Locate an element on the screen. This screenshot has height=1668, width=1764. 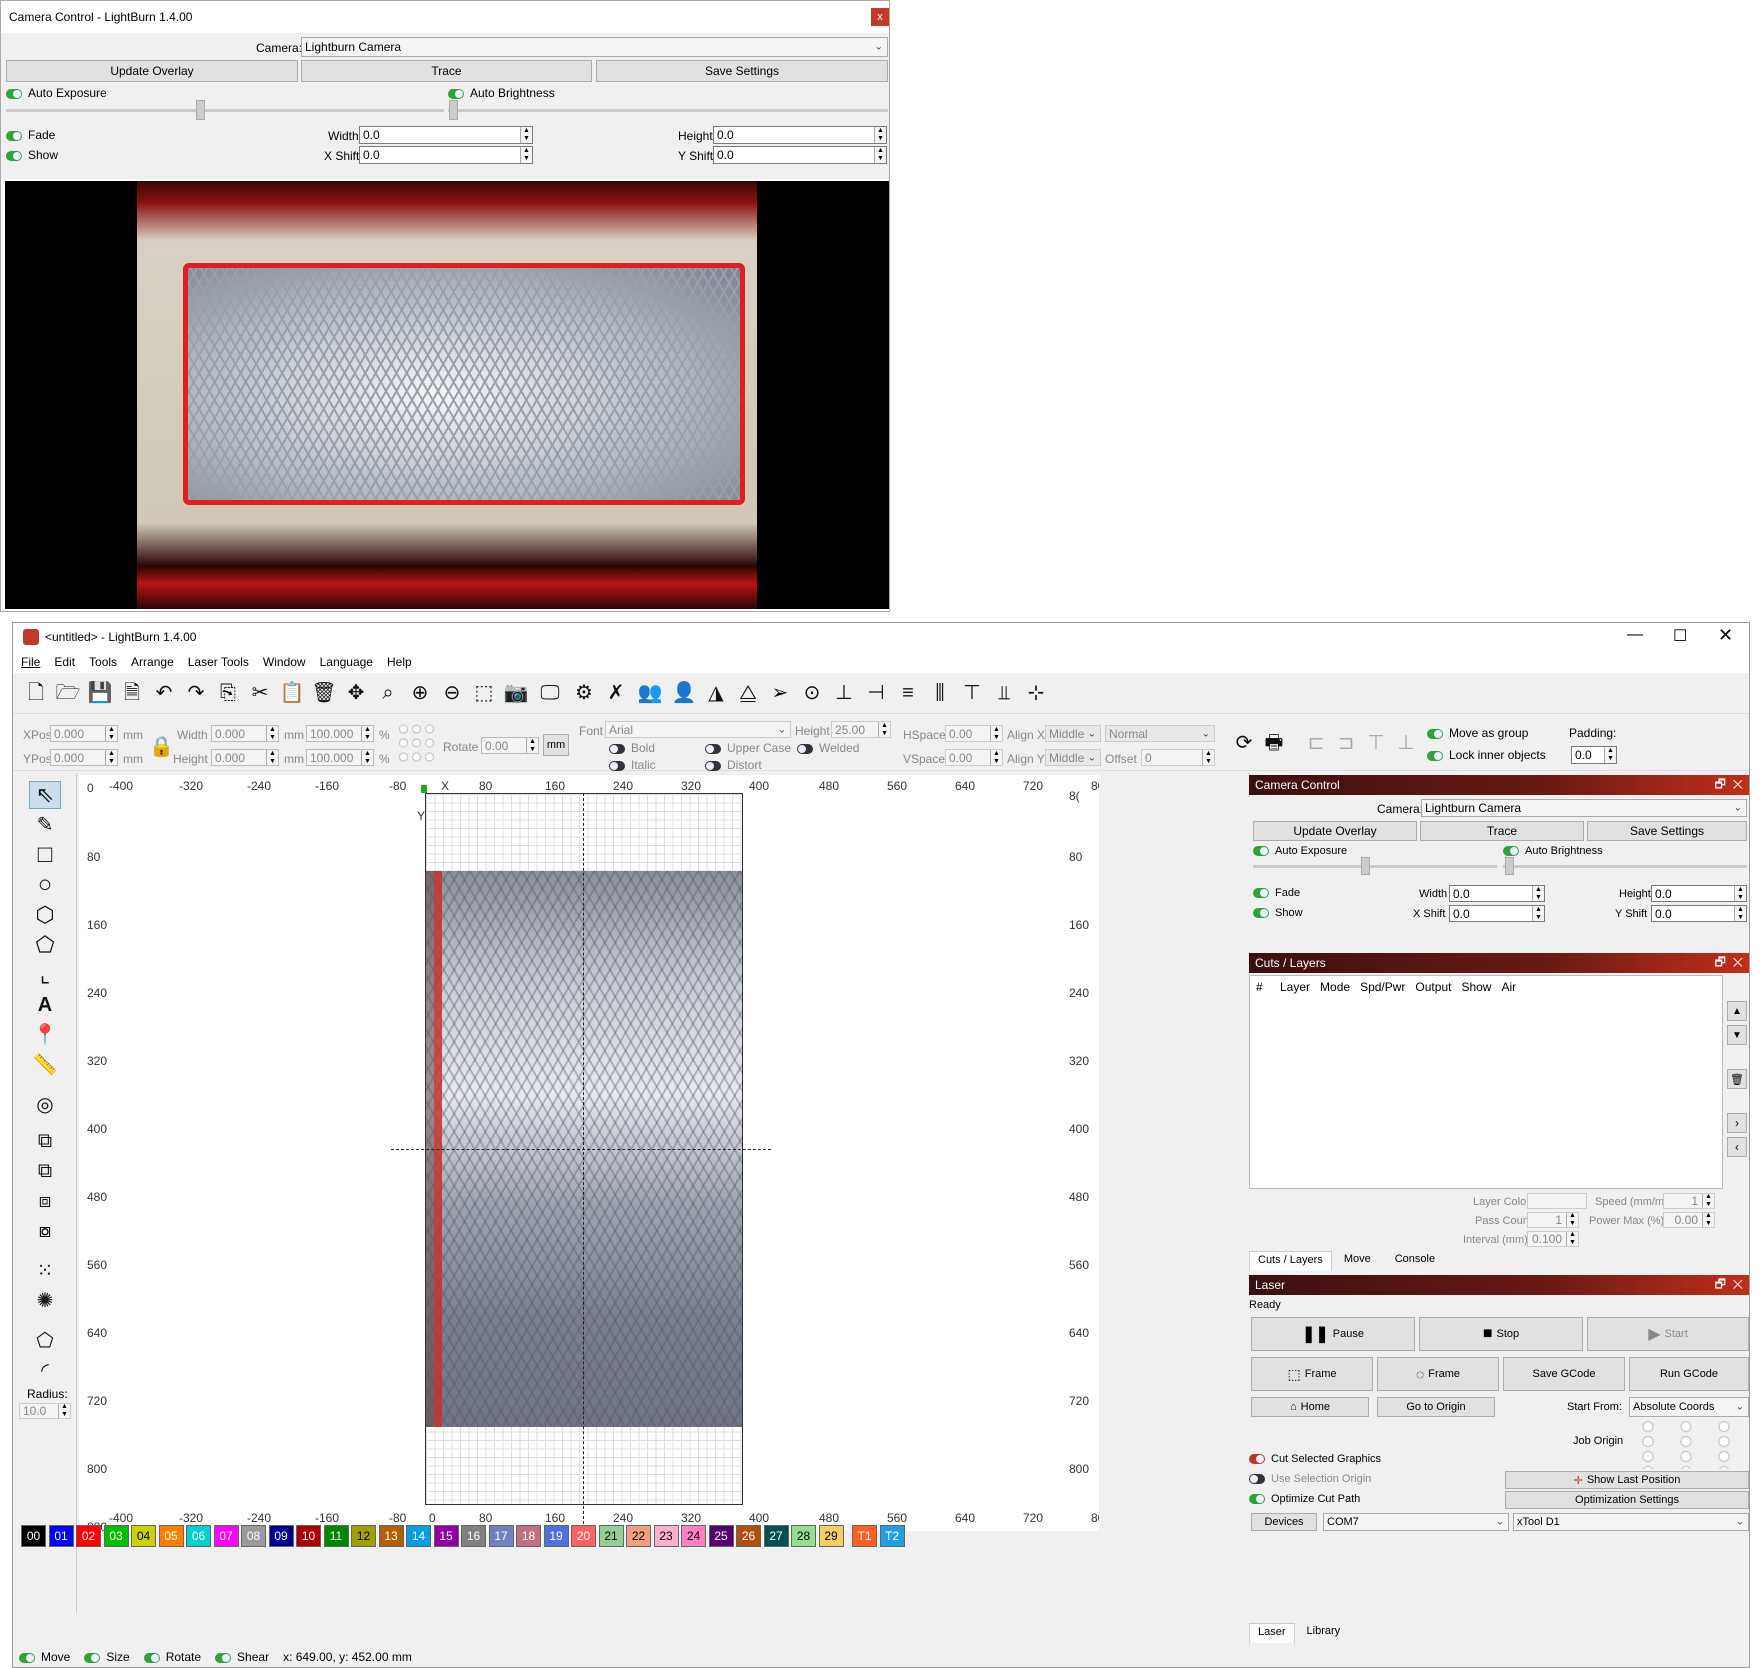
ellipse-icon: ○ is located at coordinates (45, 885).